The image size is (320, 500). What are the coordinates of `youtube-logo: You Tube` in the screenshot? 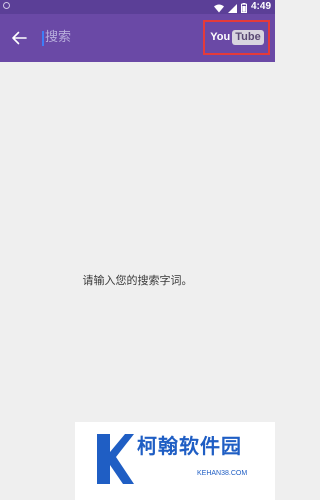 It's located at (236, 37).